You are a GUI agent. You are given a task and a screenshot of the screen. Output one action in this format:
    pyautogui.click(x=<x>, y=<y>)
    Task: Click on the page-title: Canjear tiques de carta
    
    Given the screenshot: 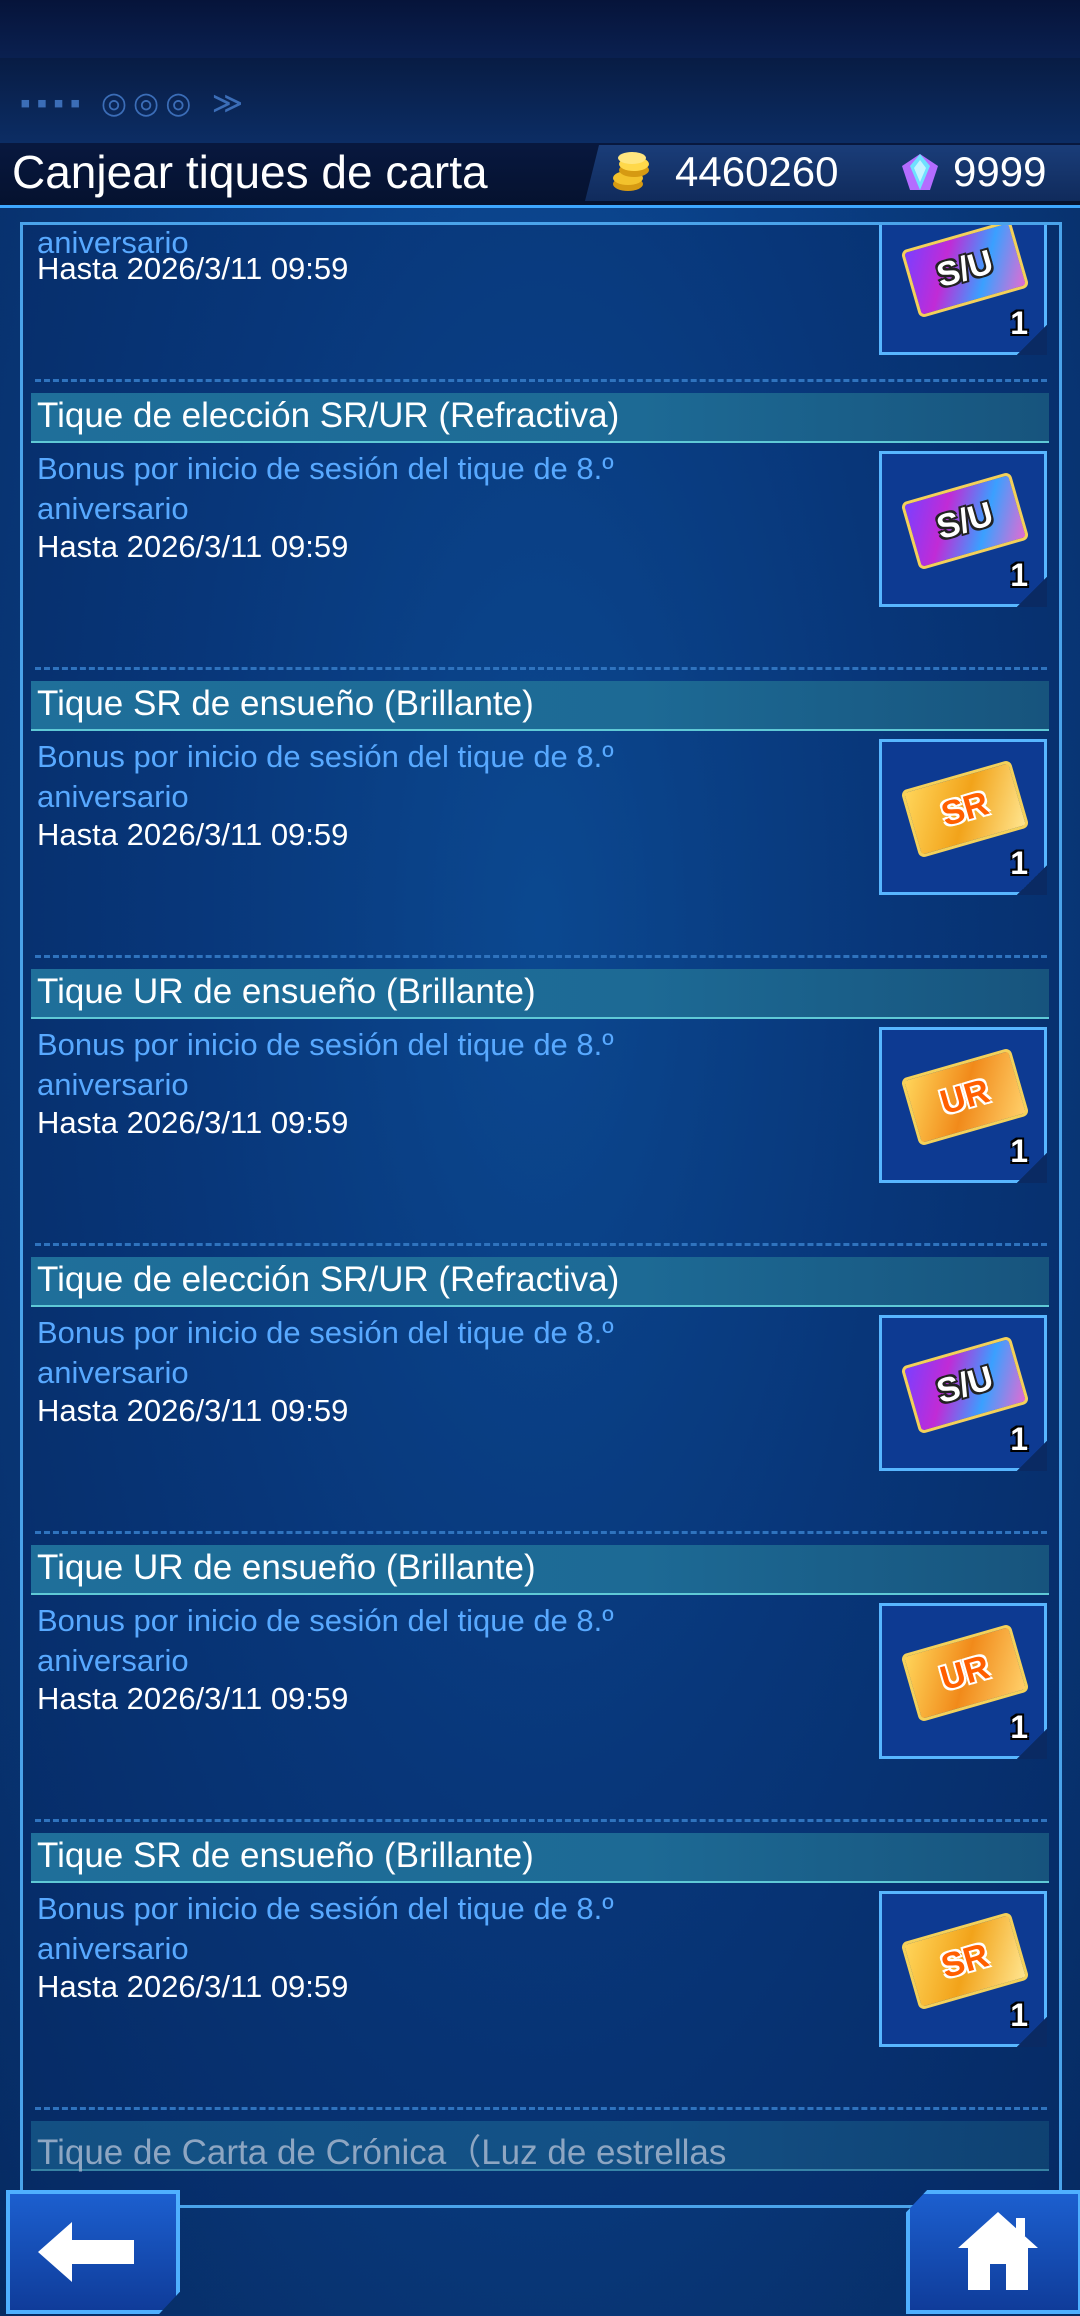 What is the action you would take?
    pyautogui.click(x=250, y=172)
    